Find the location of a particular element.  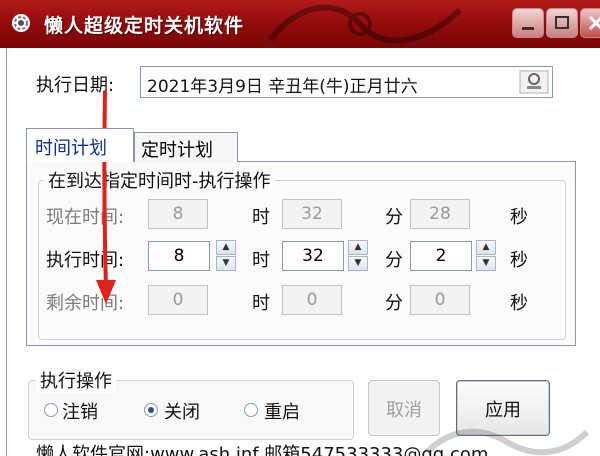

exec-second-input: 2 is located at coordinates (441, 256).